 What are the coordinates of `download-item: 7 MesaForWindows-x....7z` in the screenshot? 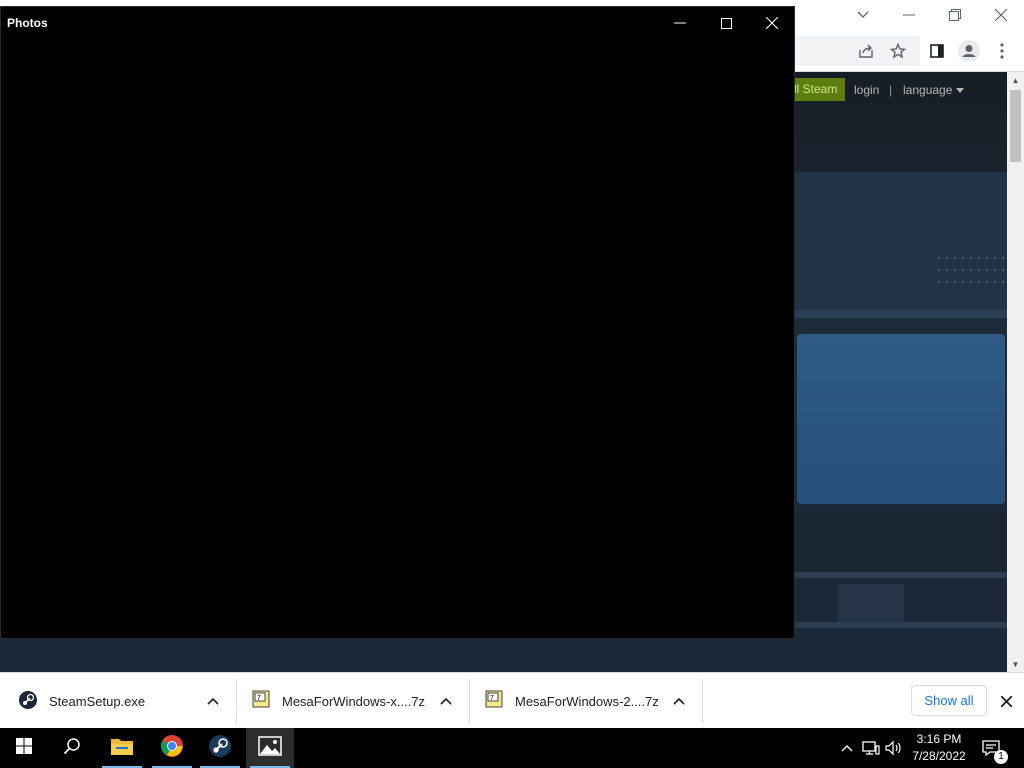 It's located at (353, 701).